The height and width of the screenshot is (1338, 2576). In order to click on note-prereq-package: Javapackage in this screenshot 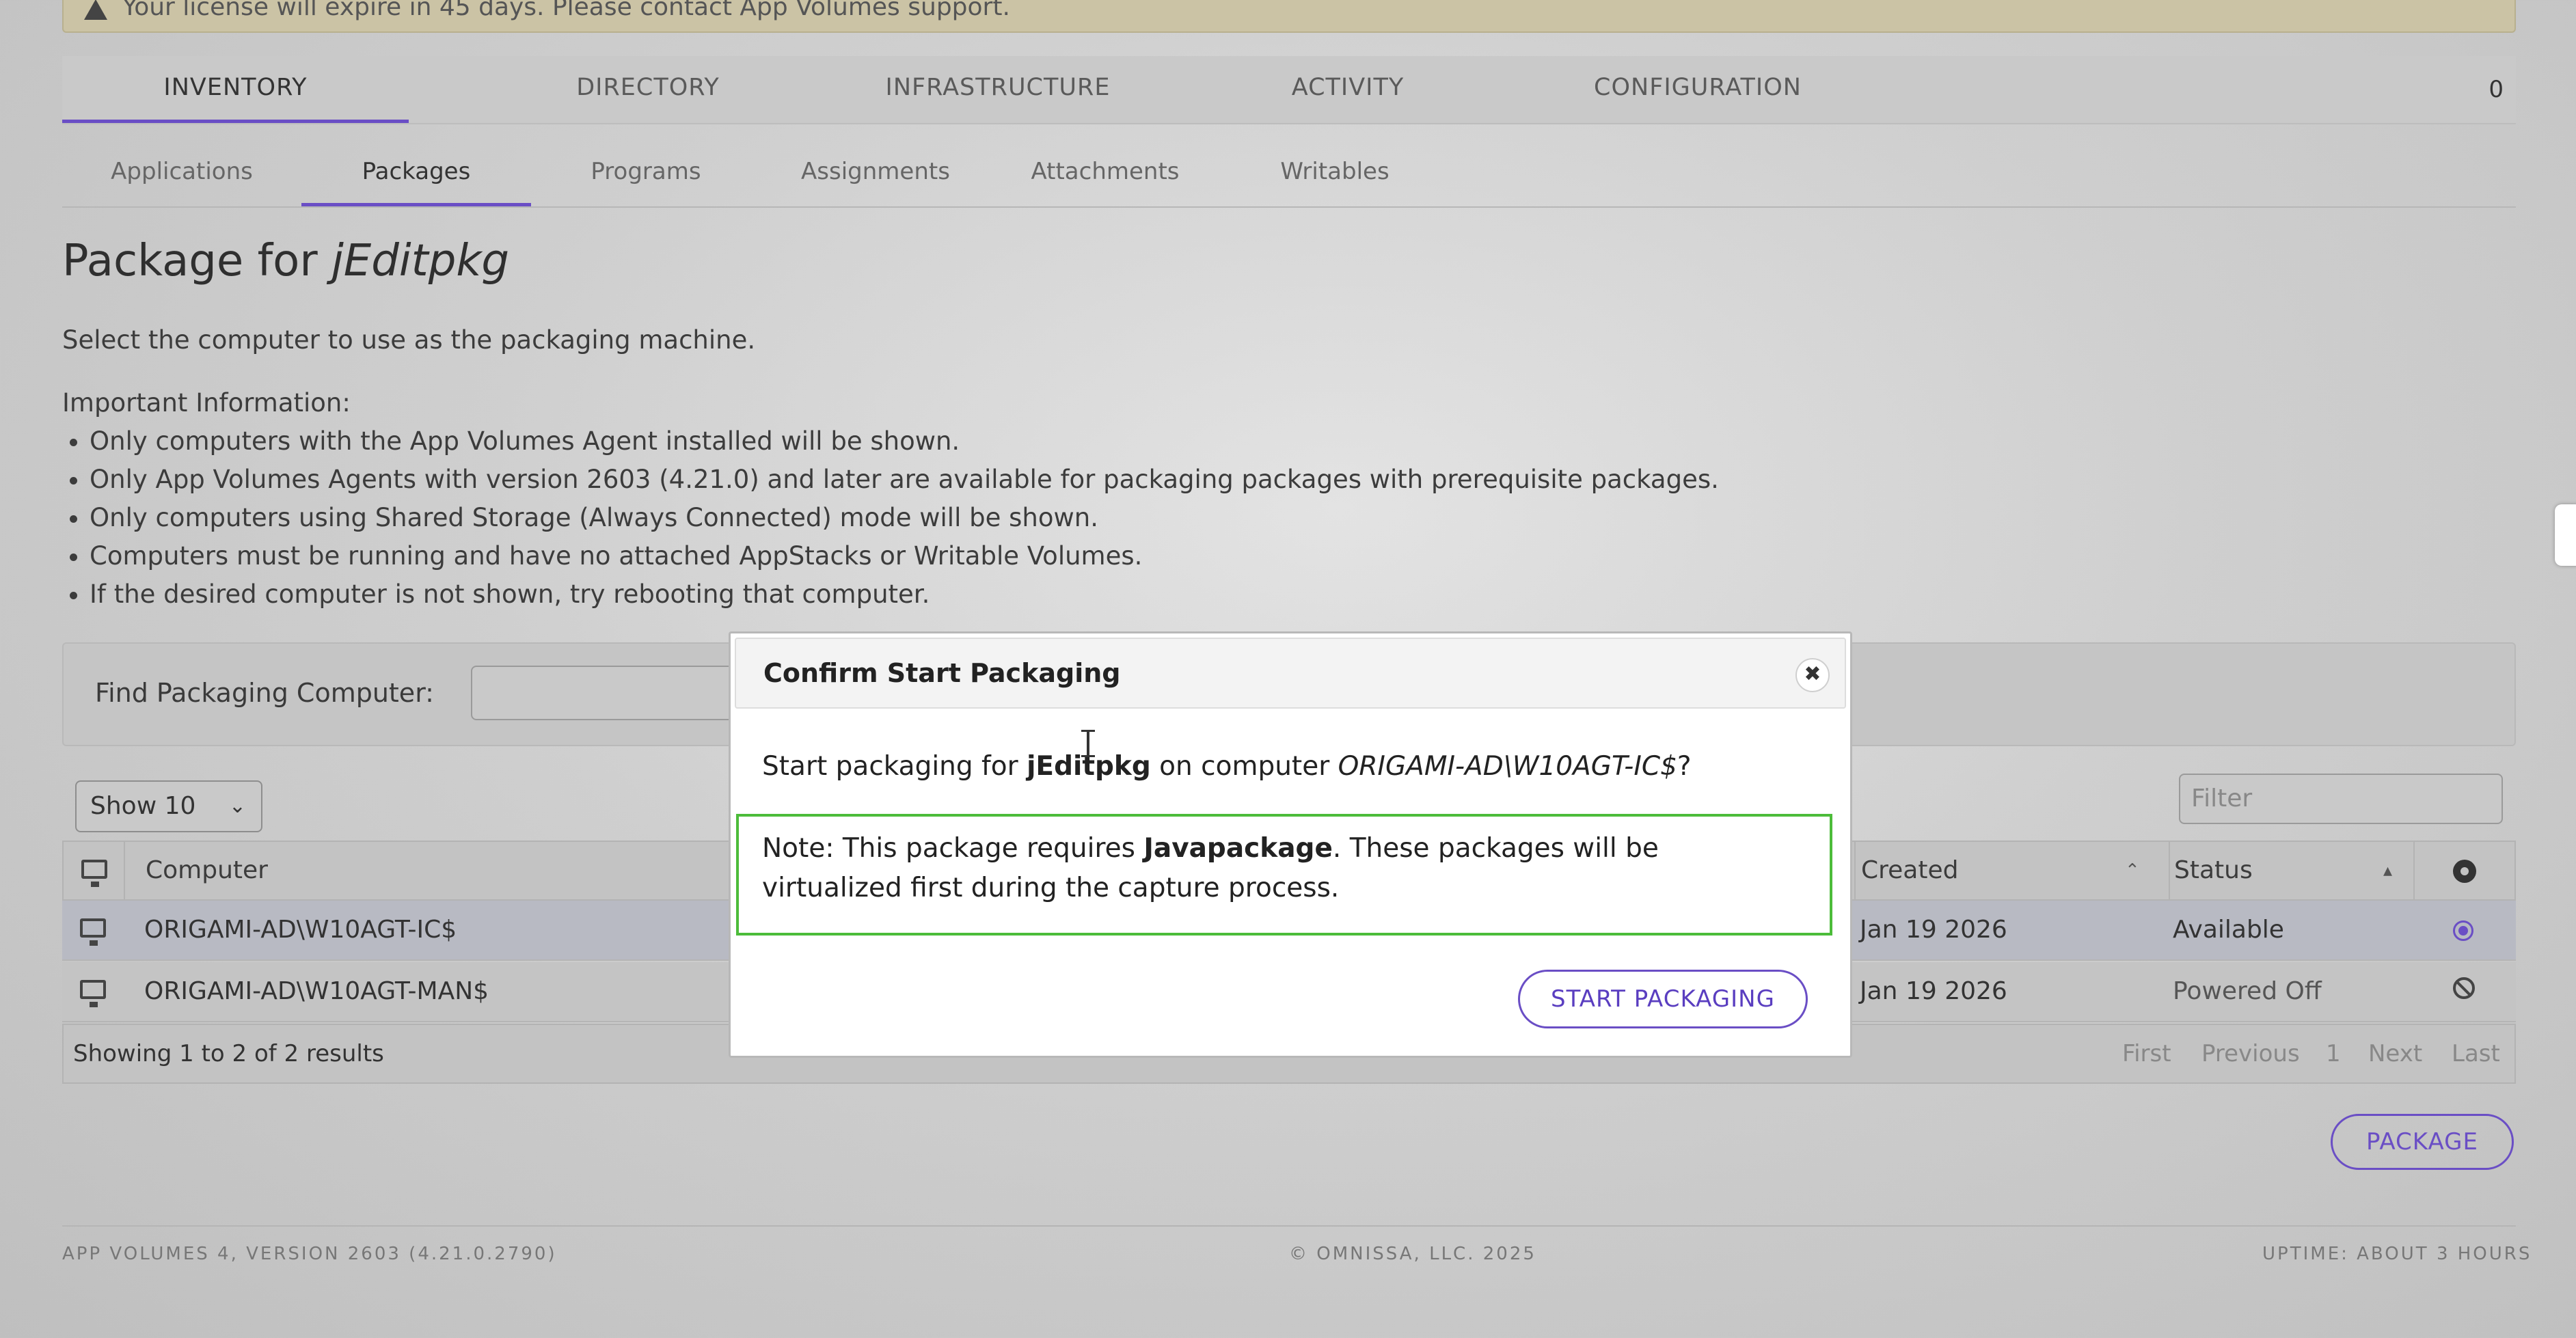, I will do `click(1238, 849)`.